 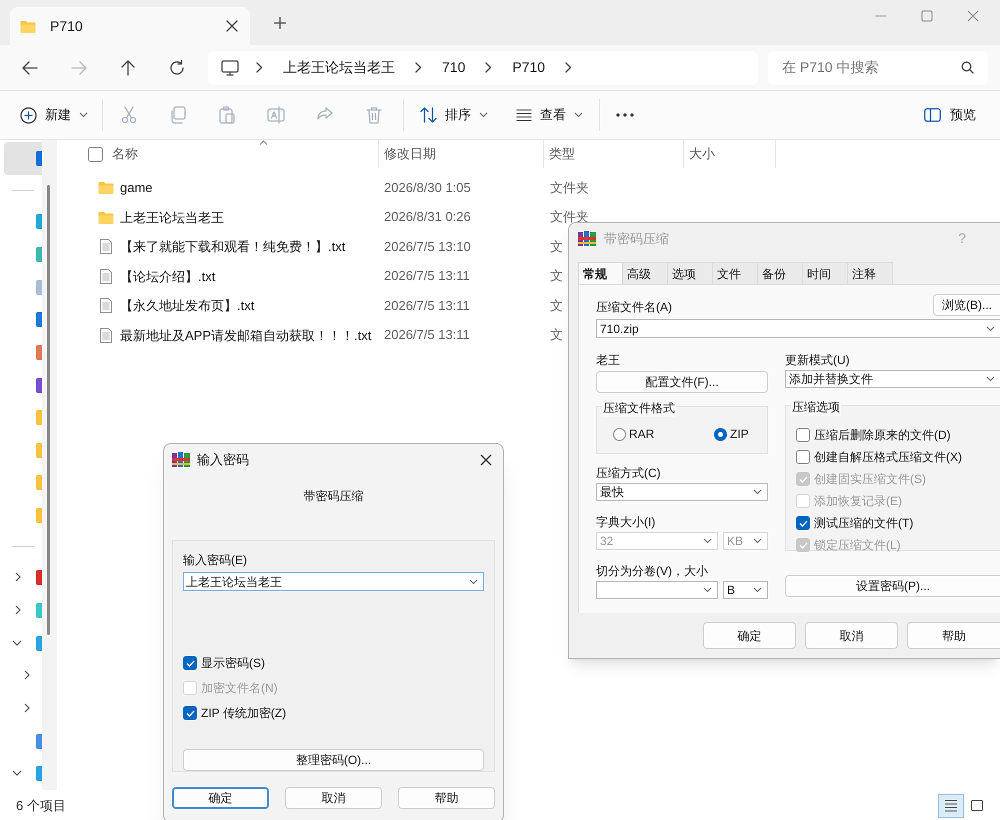 What do you see at coordinates (932, 115) in the screenshot?
I see `preview-pane-icon` at bounding box center [932, 115].